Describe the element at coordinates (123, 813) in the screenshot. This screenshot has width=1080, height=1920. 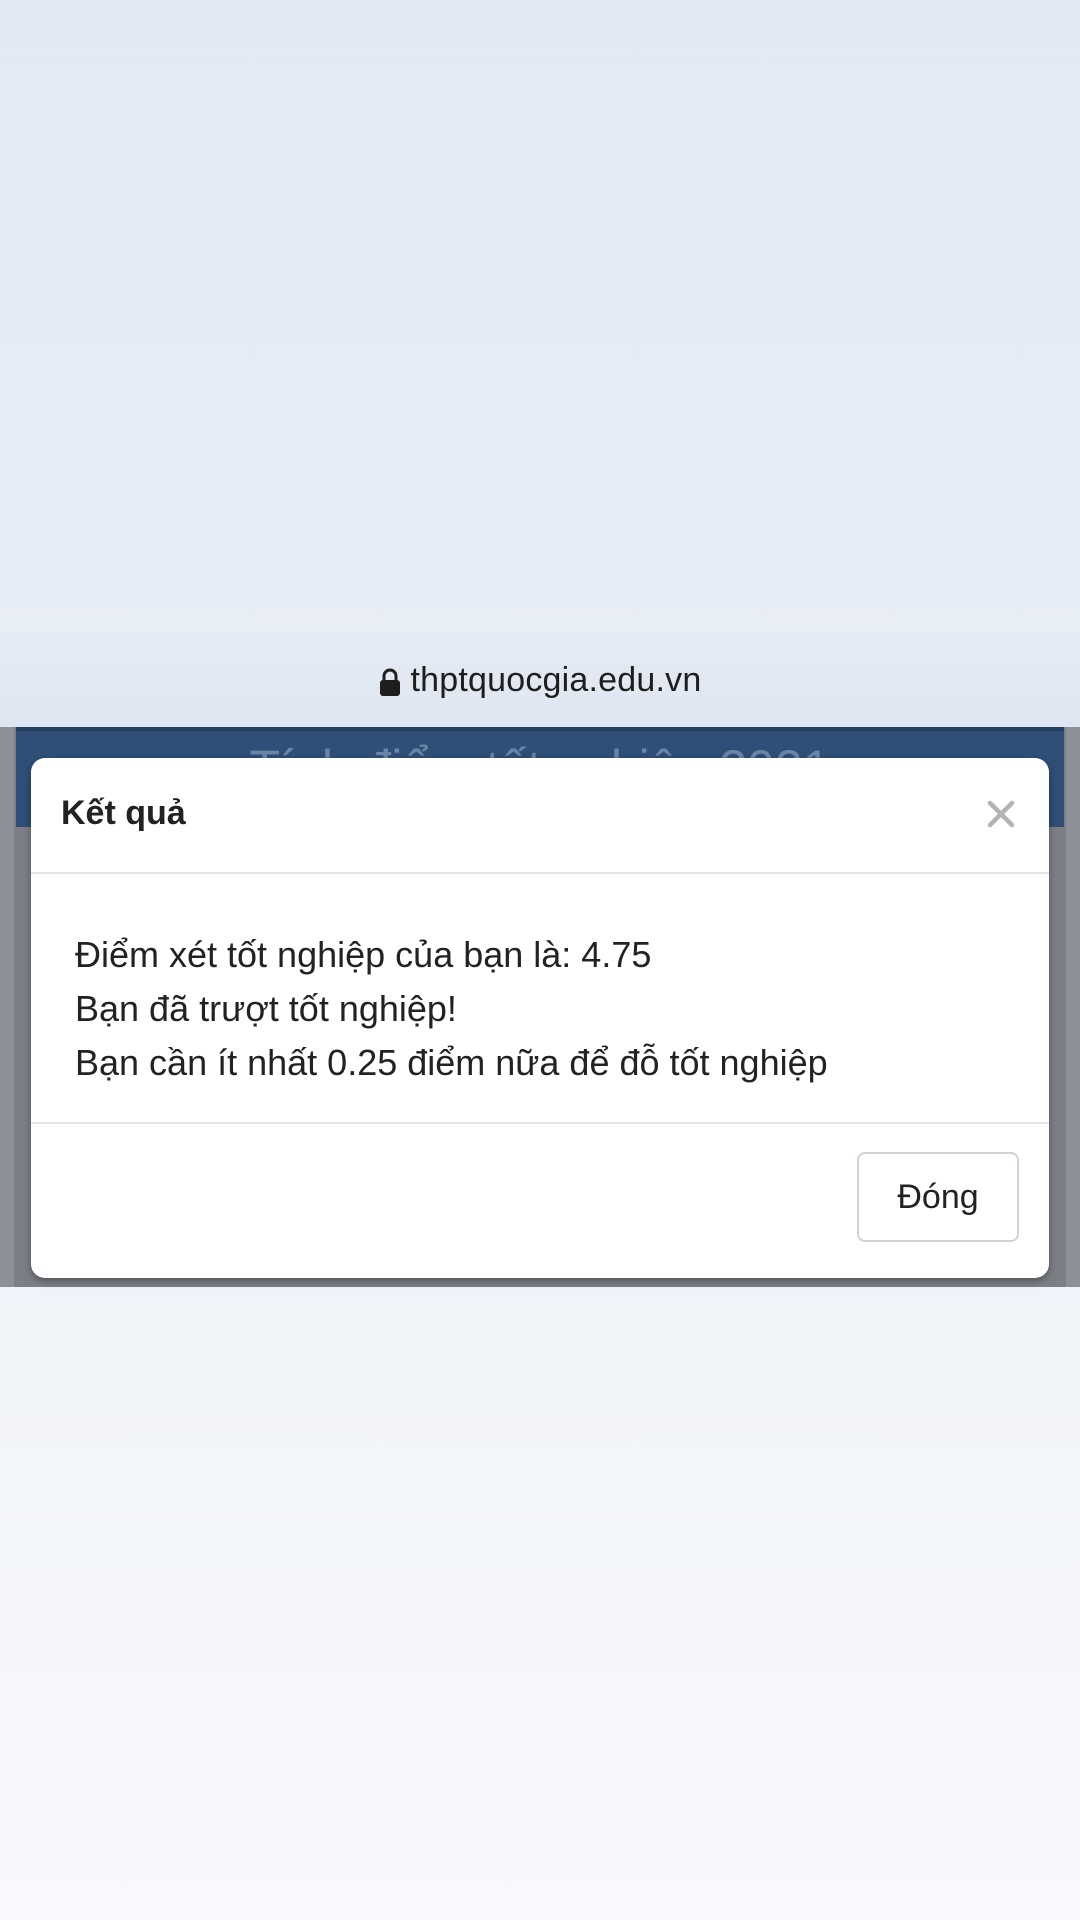
I see `modal-title: Kết quả` at that location.